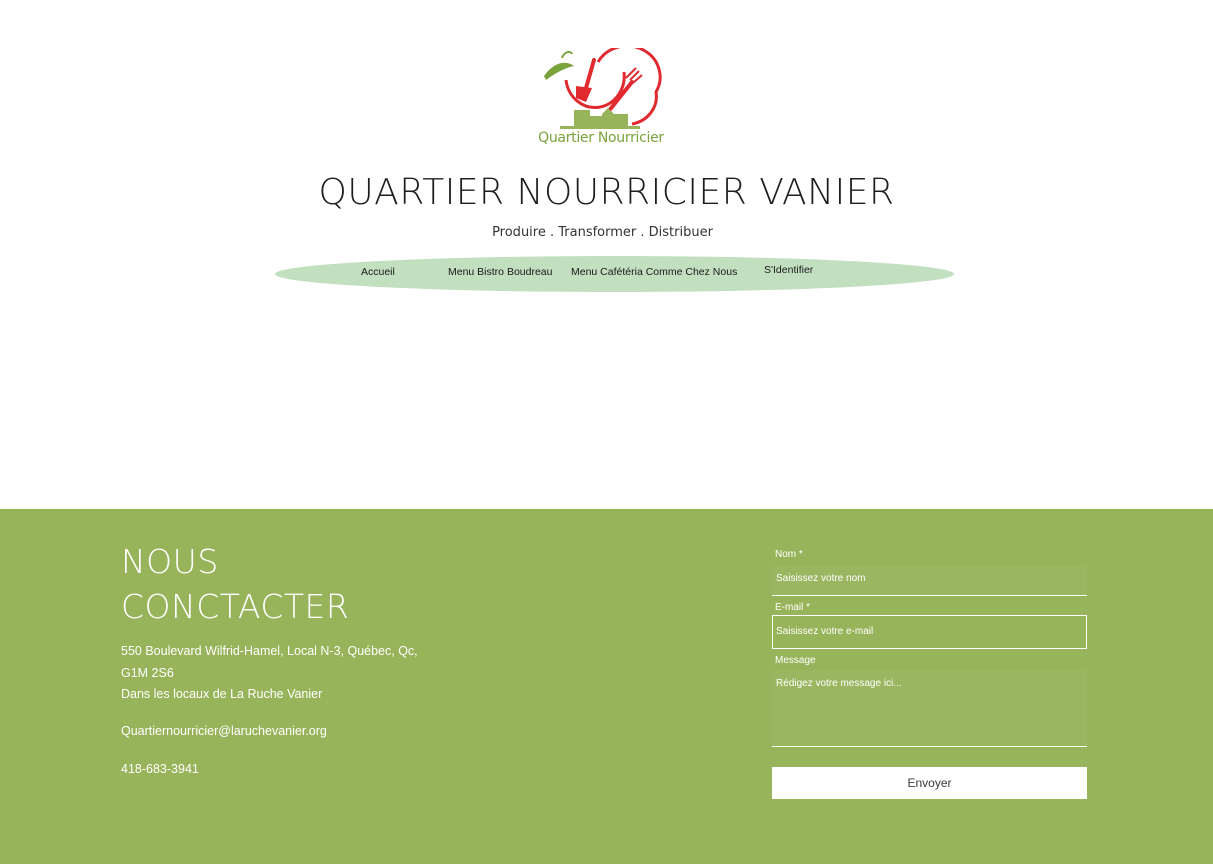 This screenshot has width=1213, height=864. I want to click on address-line: G1M 2S6, so click(147, 672).